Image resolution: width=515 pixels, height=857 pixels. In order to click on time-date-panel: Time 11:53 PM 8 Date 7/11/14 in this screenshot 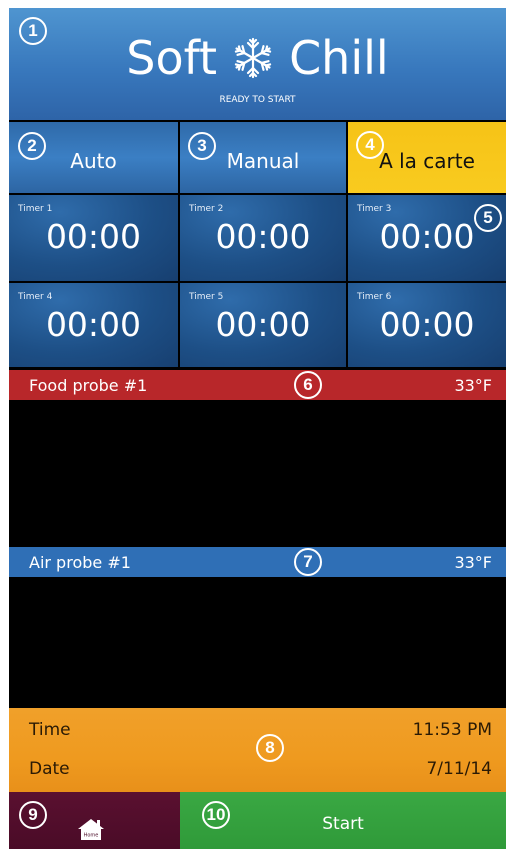, I will do `click(257, 750)`.